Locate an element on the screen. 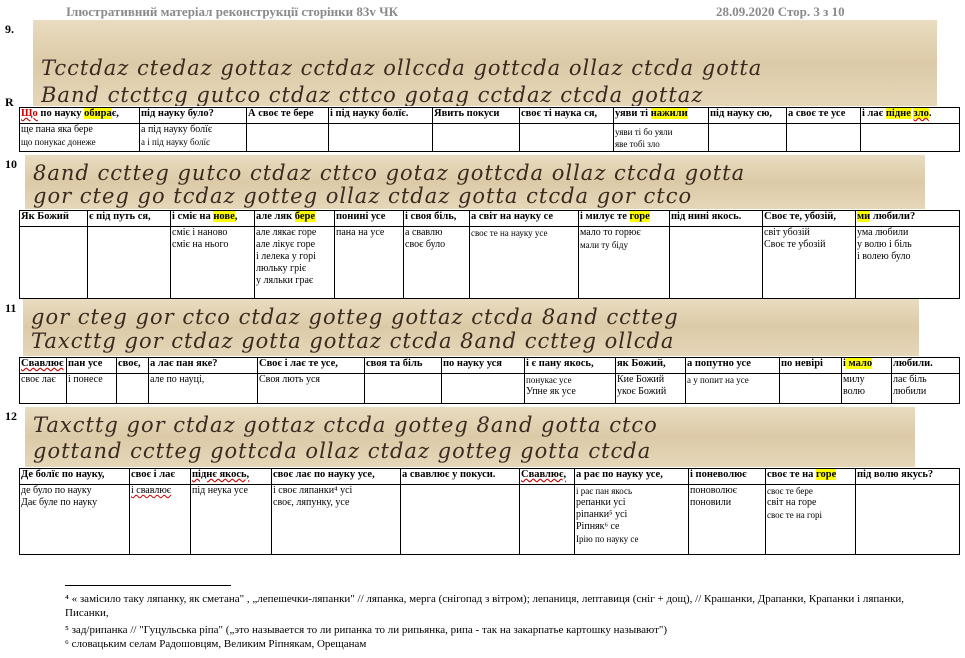 This screenshot has width=965, height=658. header-cell: пан усе is located at coordinates (91, 365).